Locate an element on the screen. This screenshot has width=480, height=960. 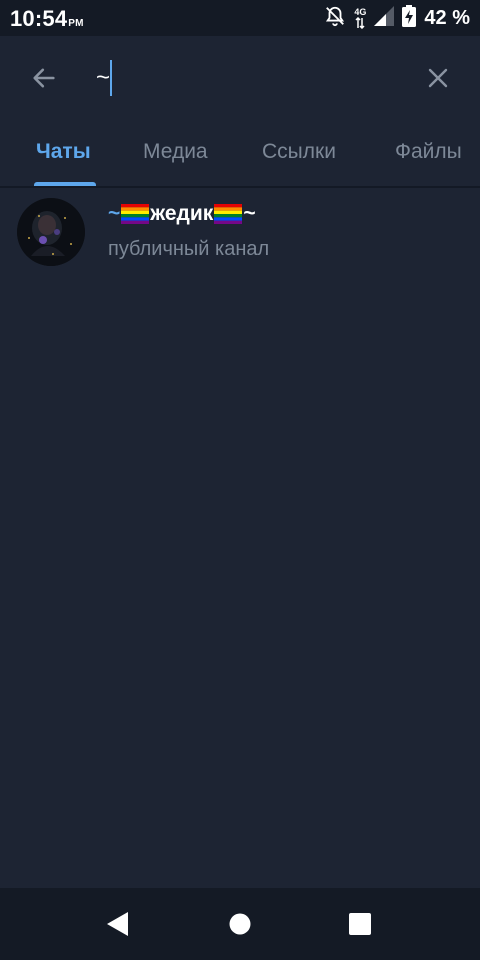
status-bar: 10:54PM 4G 42 % is located at coordinates (240, 18).